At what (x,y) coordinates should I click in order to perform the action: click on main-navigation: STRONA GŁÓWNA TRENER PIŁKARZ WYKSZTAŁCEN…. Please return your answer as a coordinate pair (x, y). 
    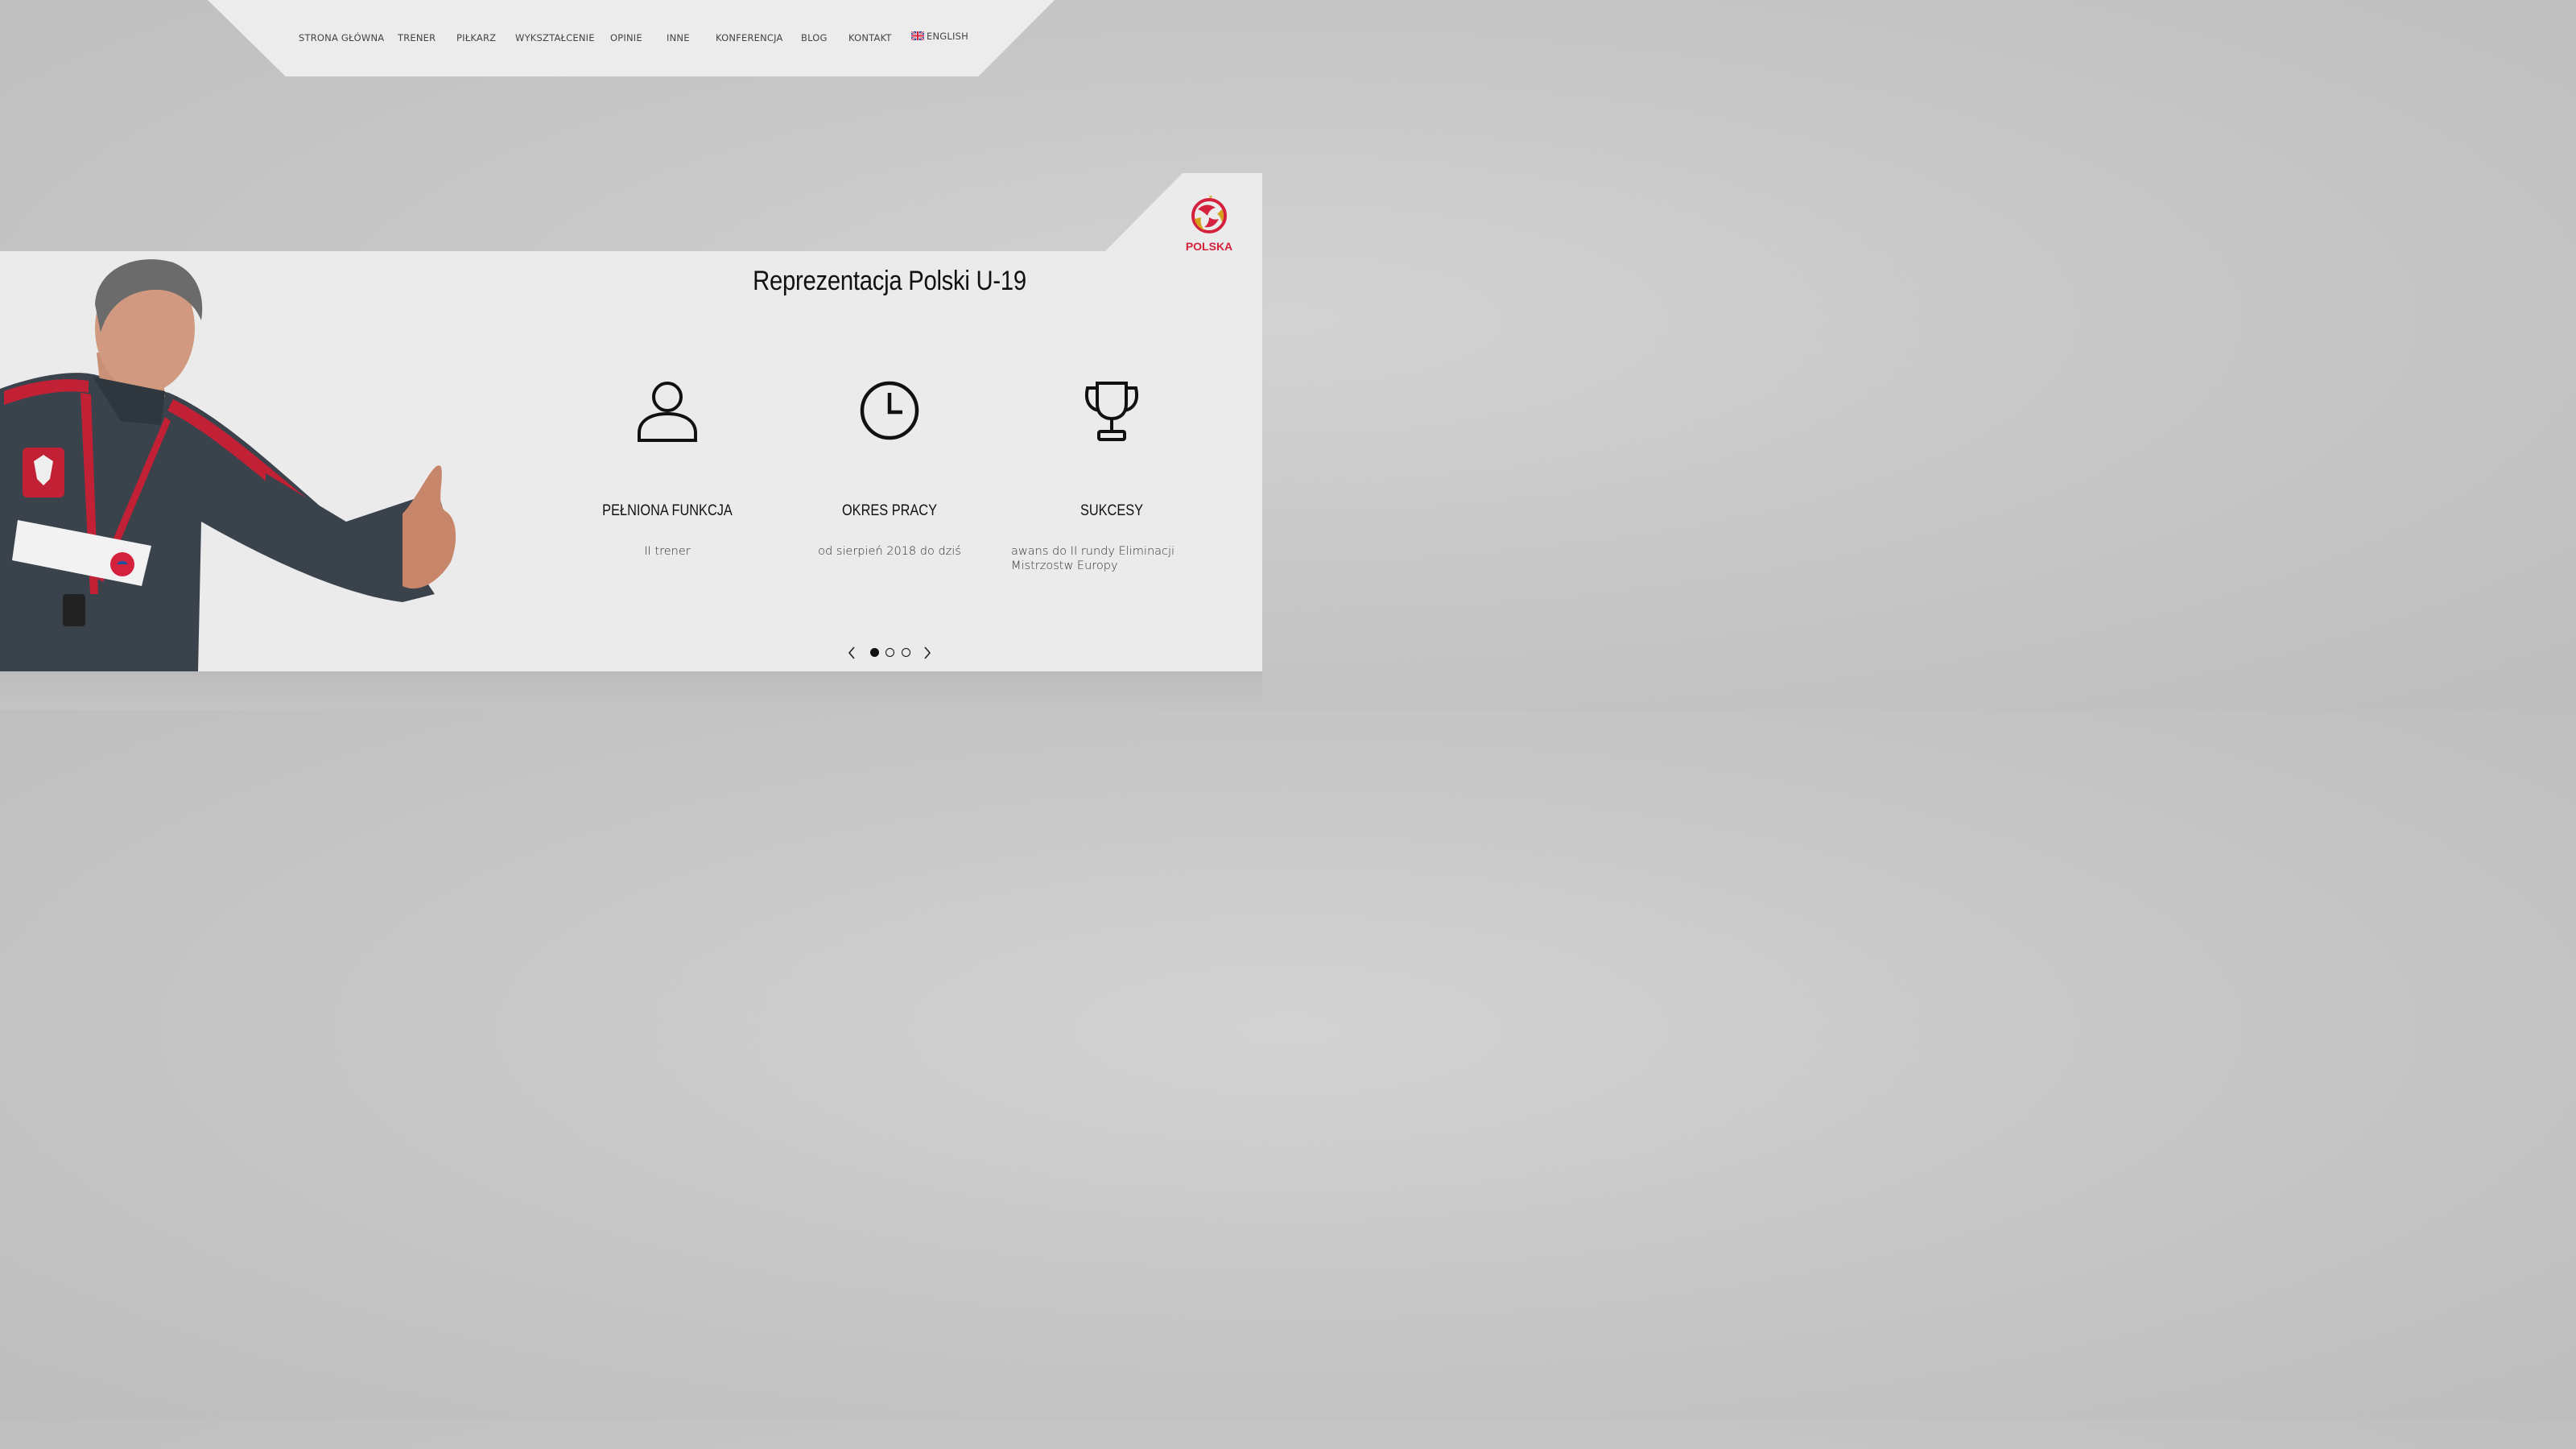
    Looking at the image, I should click on (631, 38).